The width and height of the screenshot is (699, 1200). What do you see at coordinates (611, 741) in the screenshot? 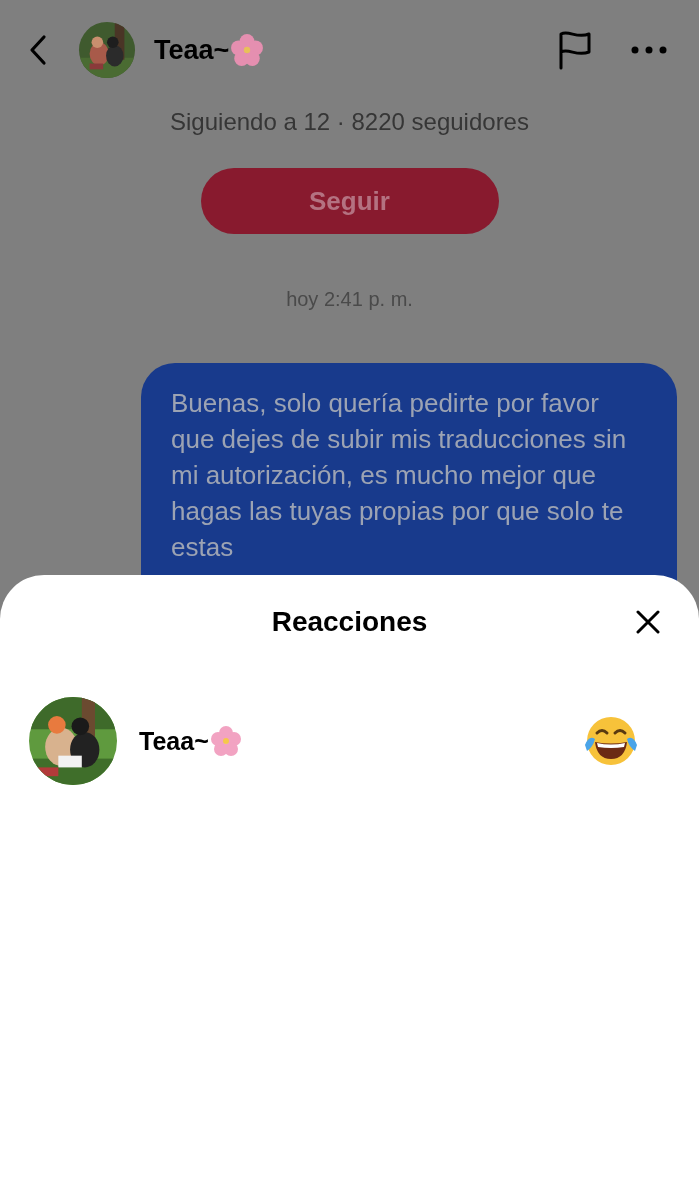
I see `laughing-face-icon` at bounding box center [611, 741].